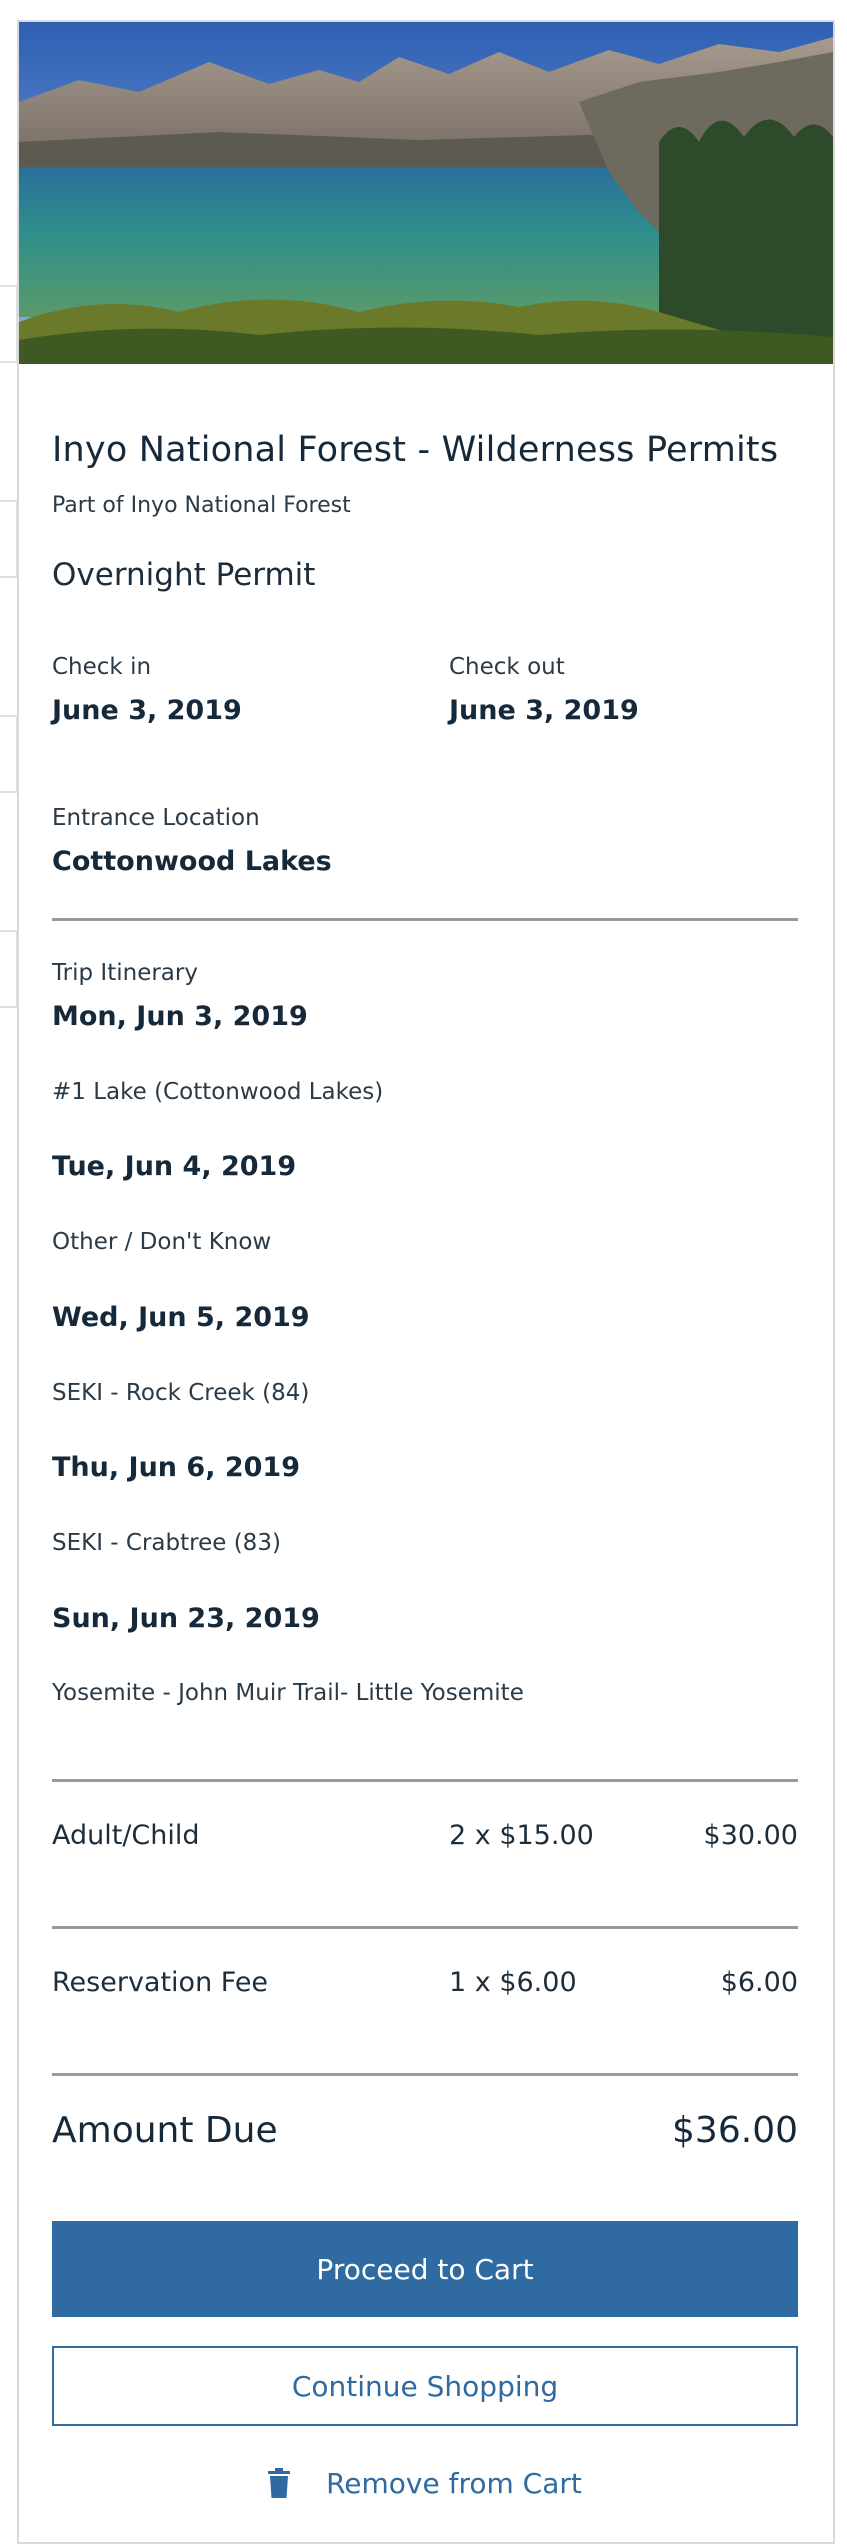 This screenshot has width=847, height=2548. What do you see at coordinates (126, 1835) in the screenshot?
I see `fee-name: Adult/Child` at bounding box center [126, 1835].